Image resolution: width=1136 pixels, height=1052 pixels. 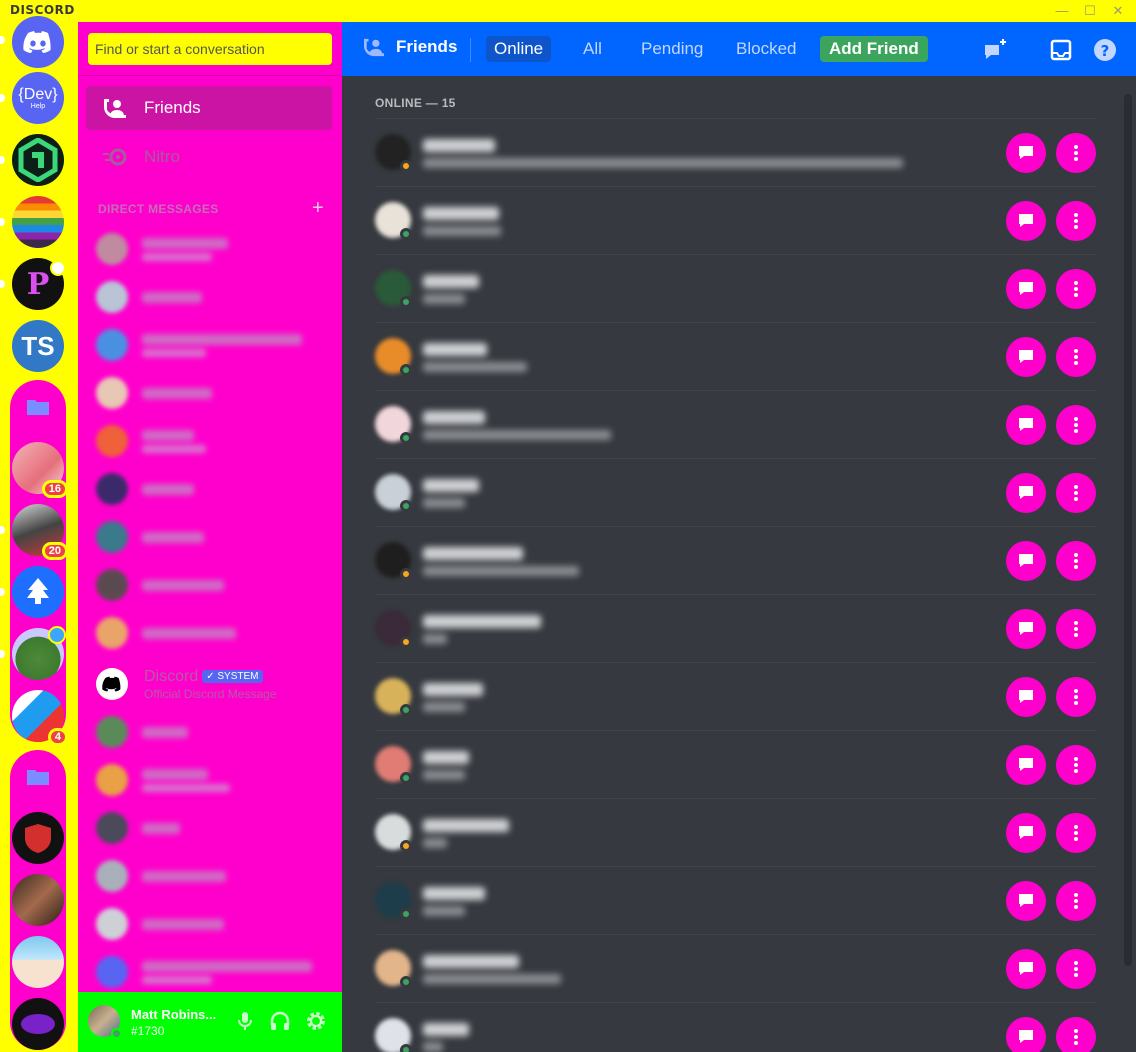 What do you see at coordinates (766, 49) in the screenshot?
I see `tab-blocked: Blocked` at bounding box center [766, 49].